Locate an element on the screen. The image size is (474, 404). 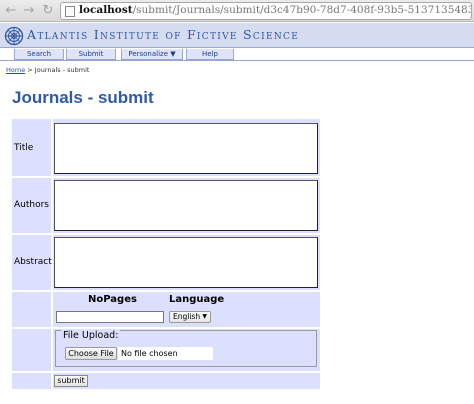
menu-personalize-label: Personalize is located at coordinates (148, 54).